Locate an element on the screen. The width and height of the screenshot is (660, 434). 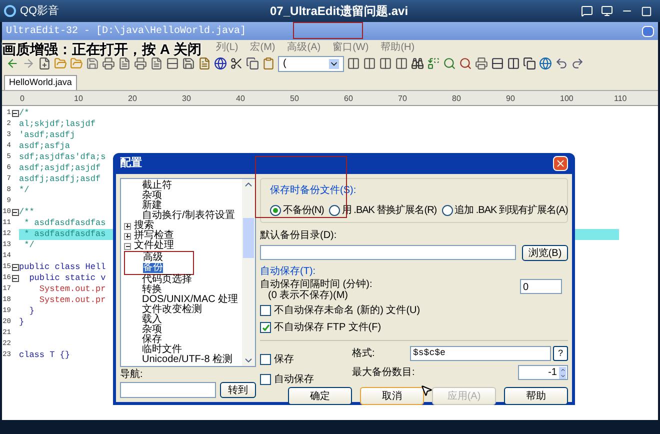
highlight-frame is located at coordinates (328, 30).